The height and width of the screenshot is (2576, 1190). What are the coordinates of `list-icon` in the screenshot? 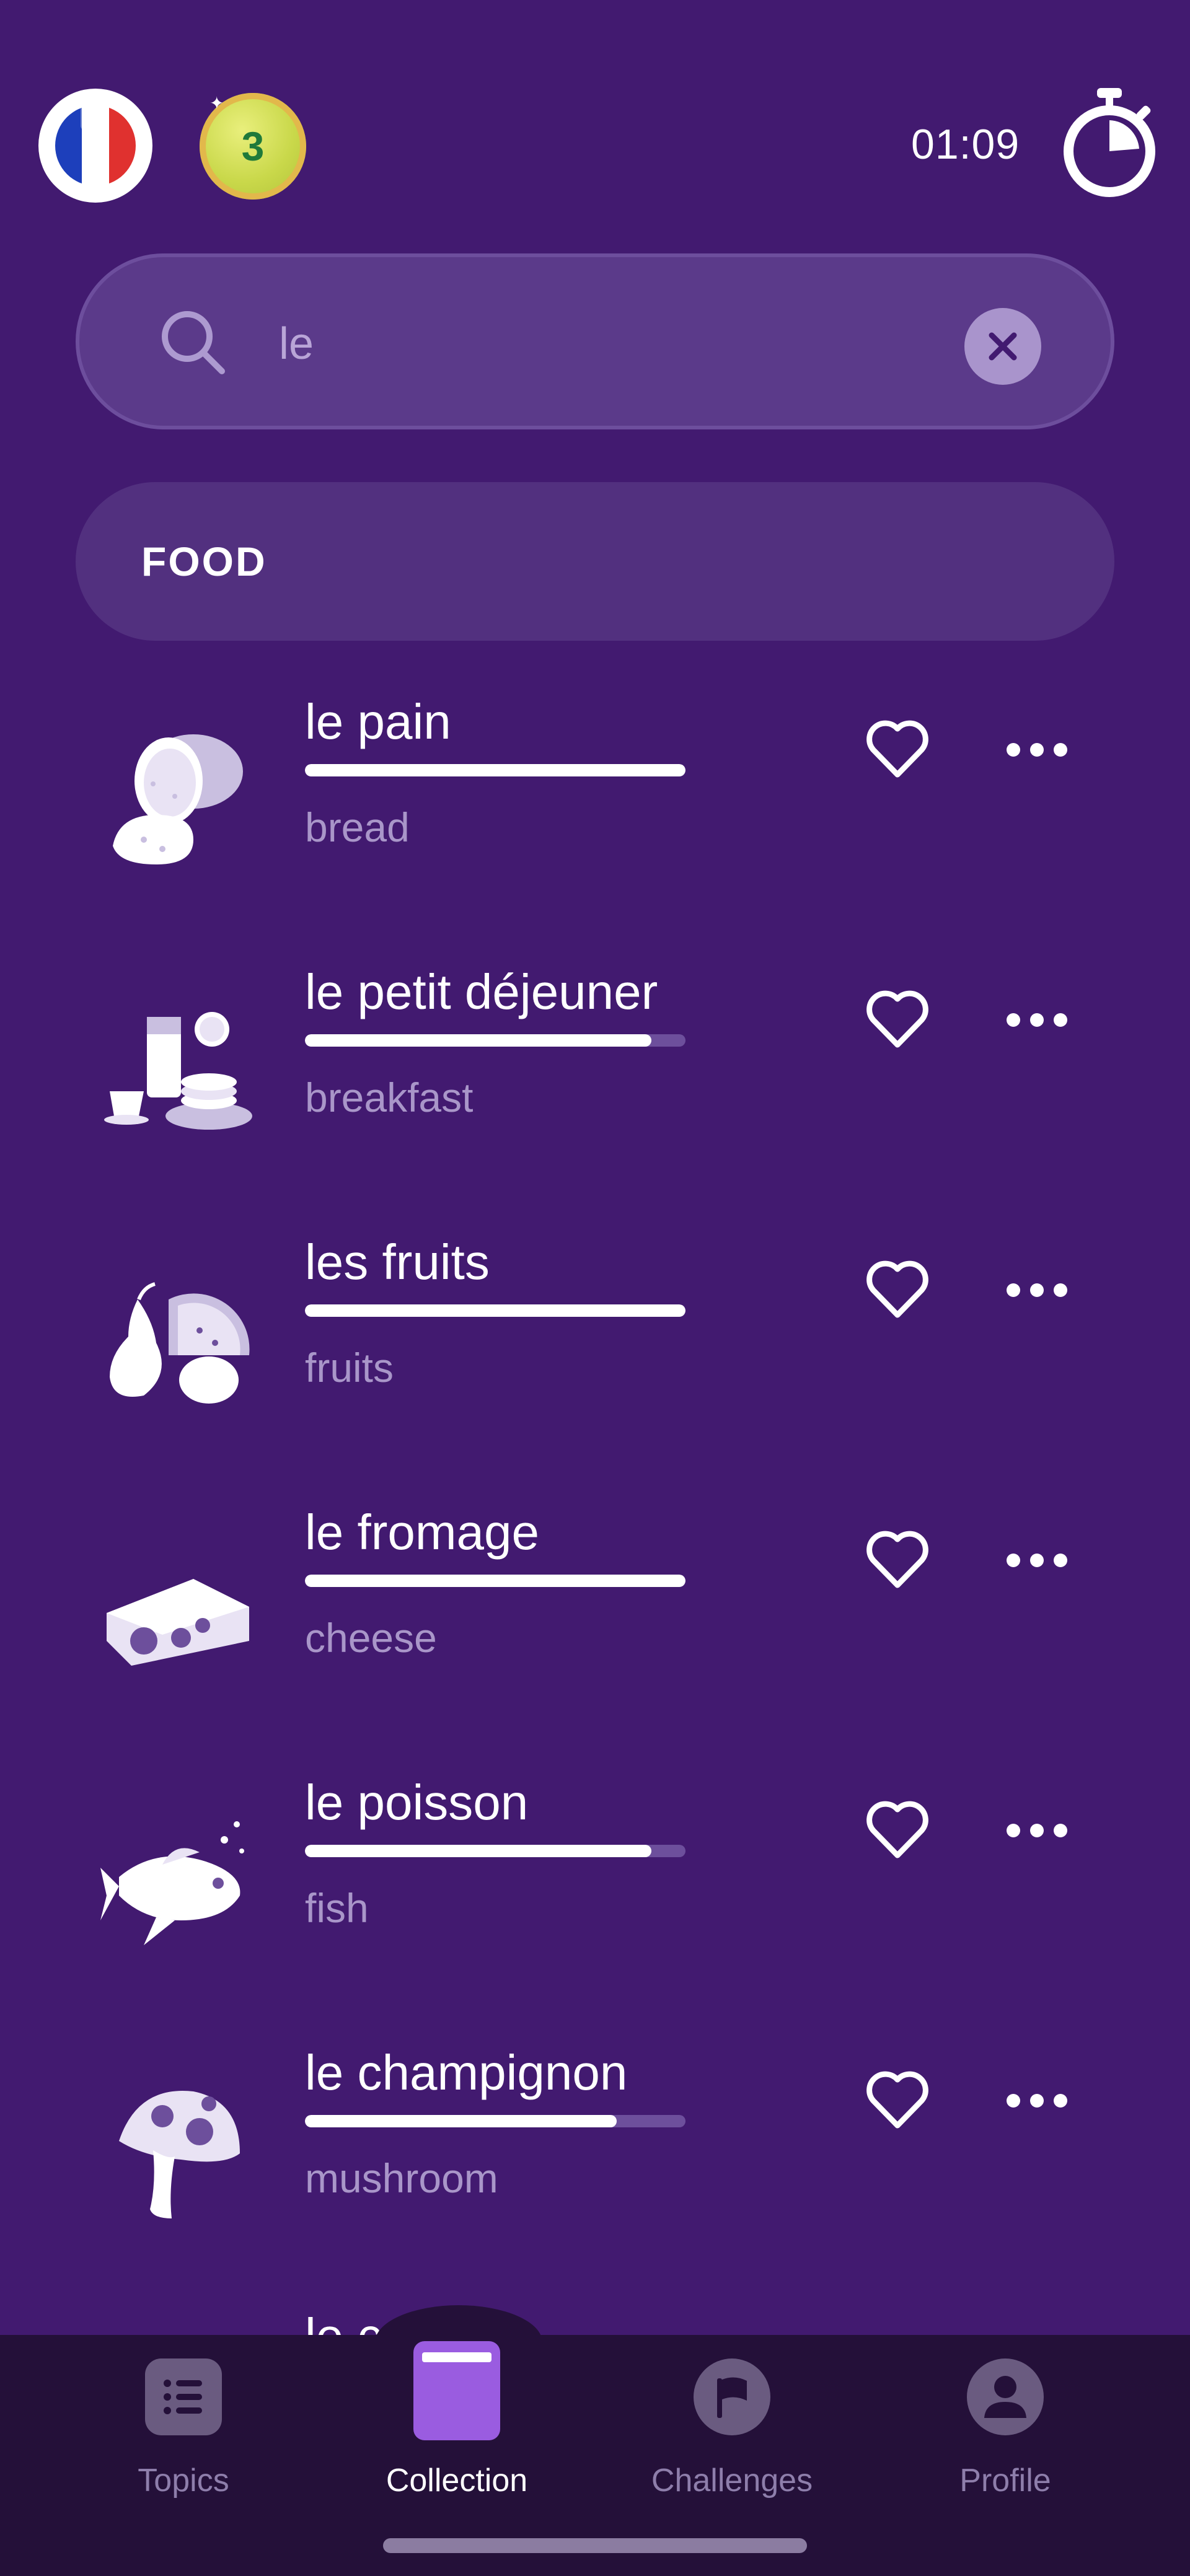 It's located at (183, 2397).